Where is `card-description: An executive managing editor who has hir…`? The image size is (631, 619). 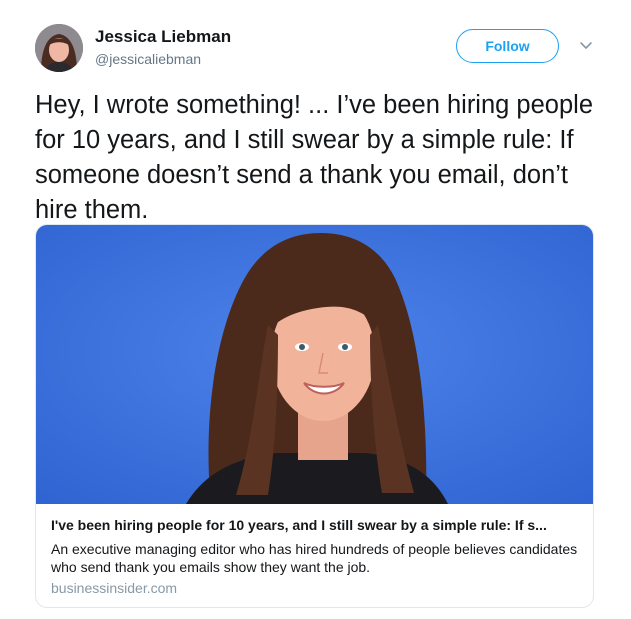 card-description: An executive managing editor who has hir… is located at coordinates (314, 558).